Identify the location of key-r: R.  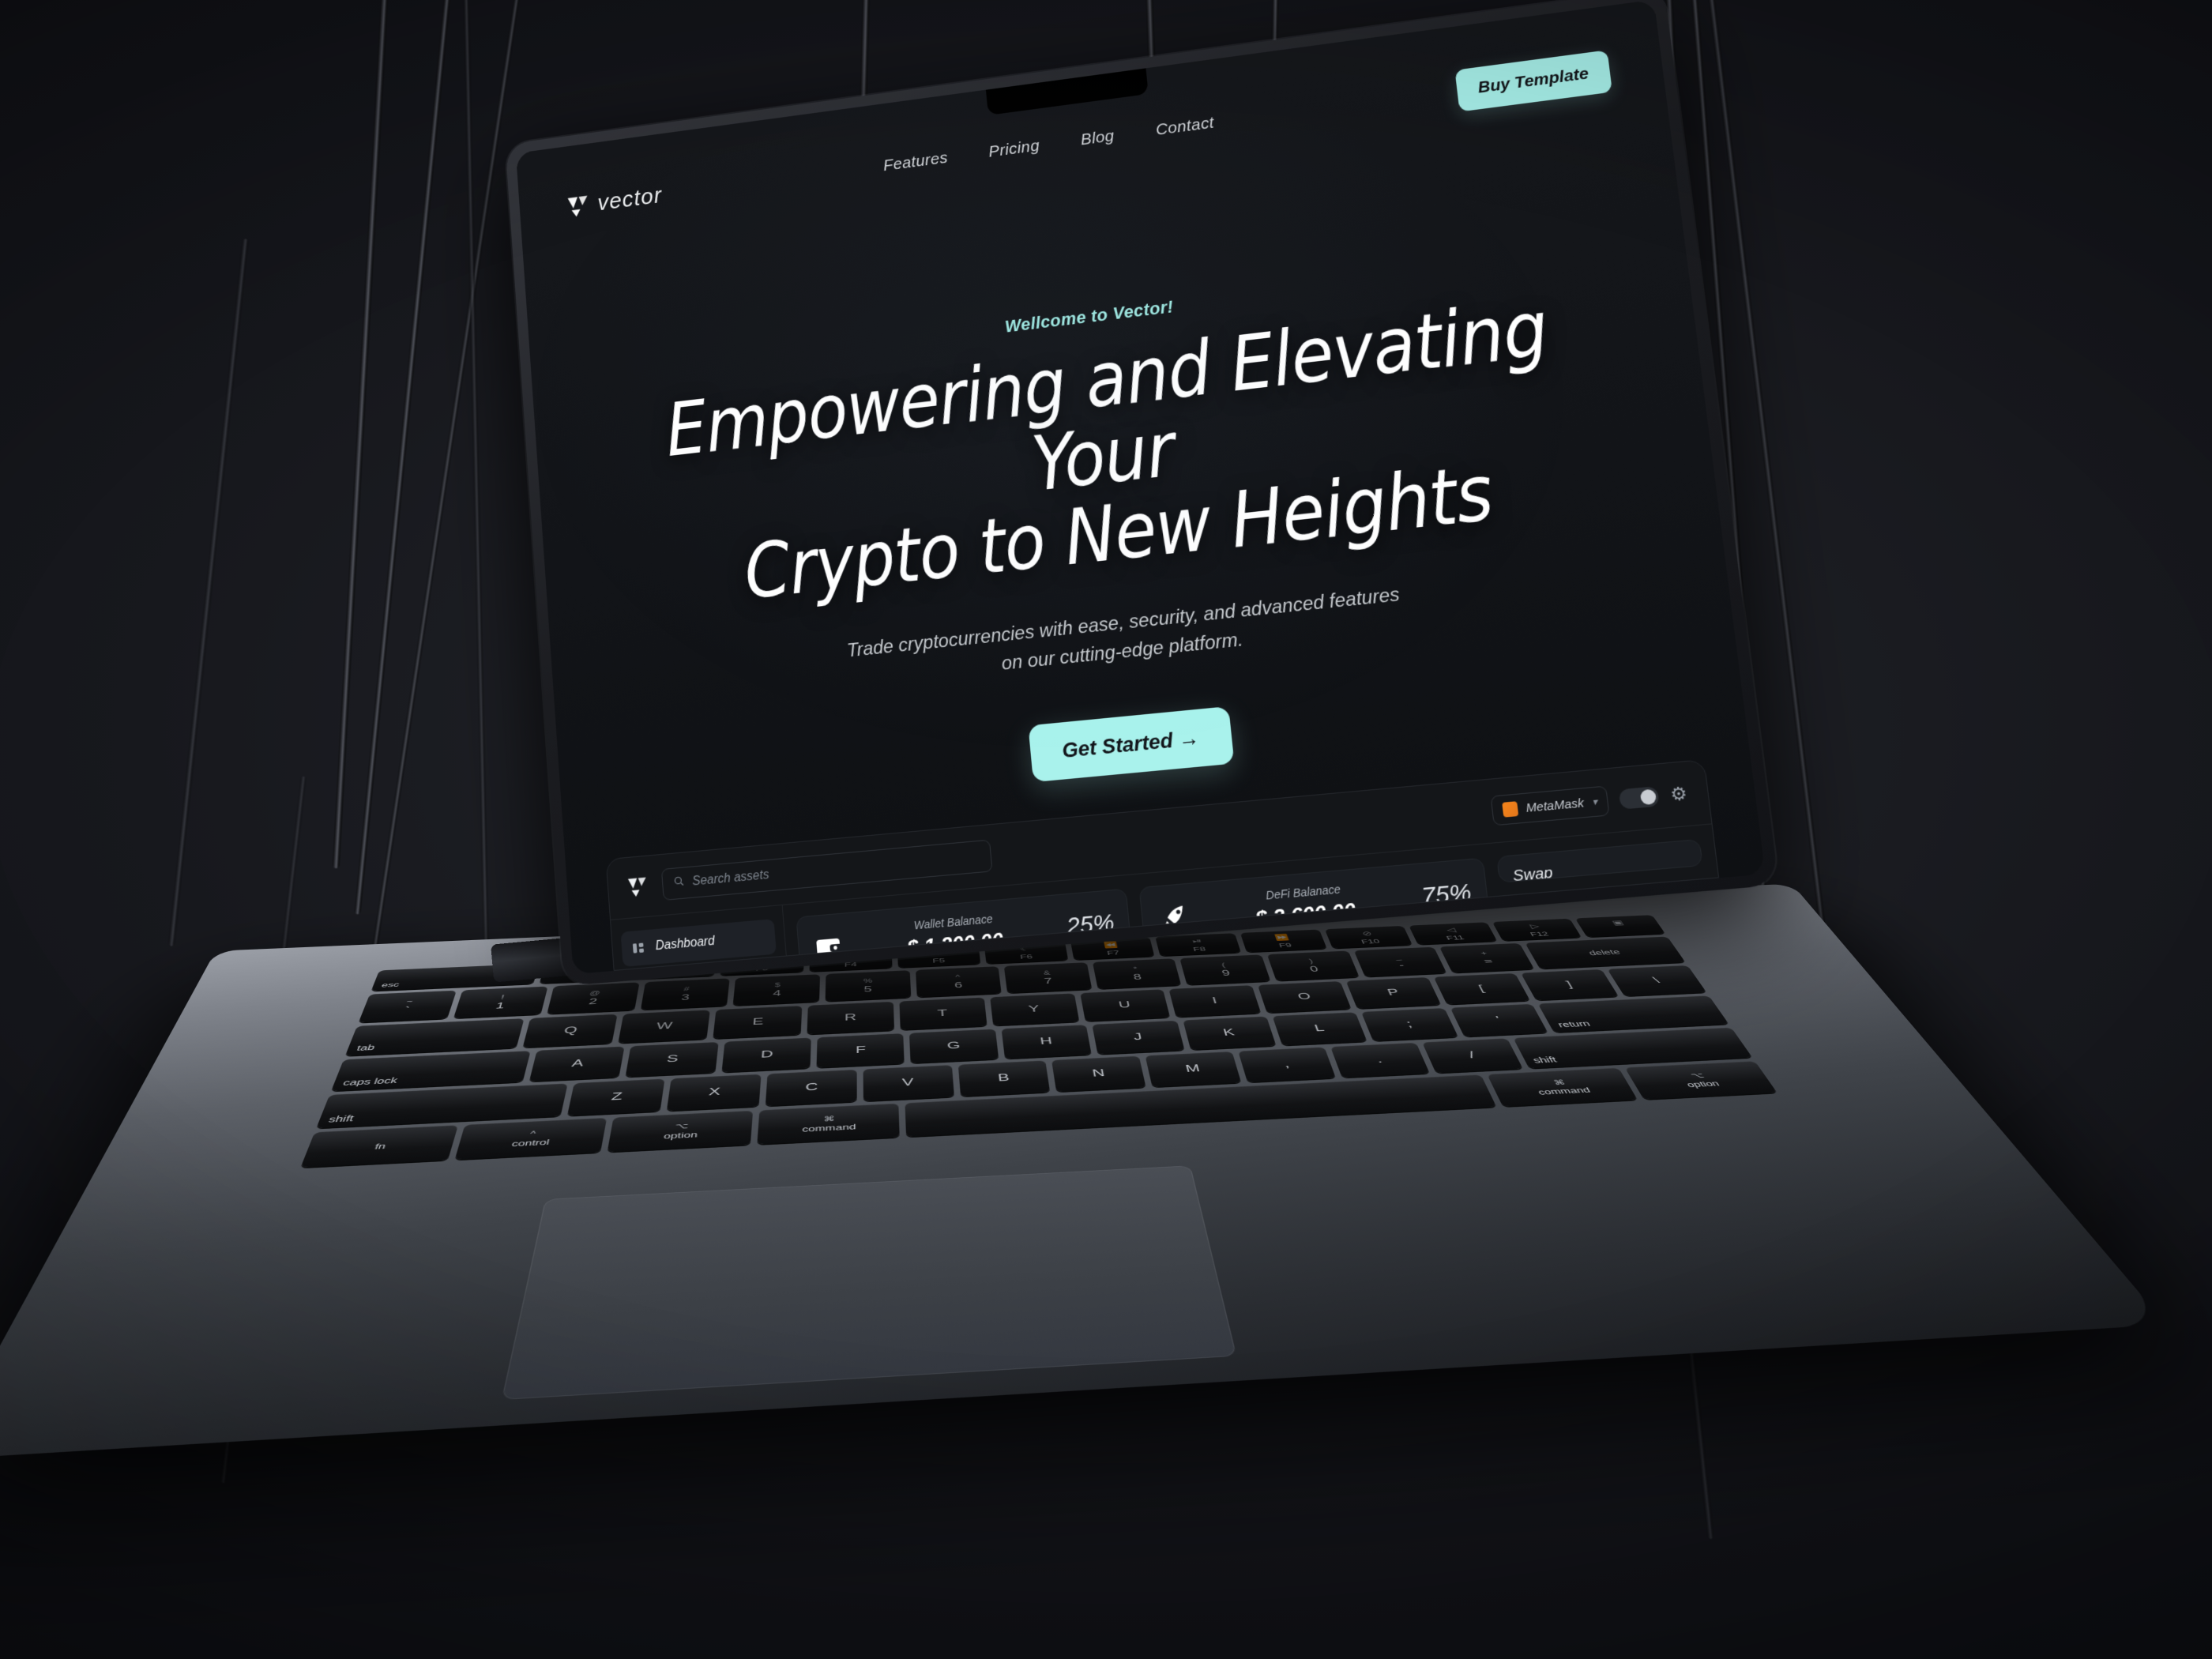
(851, 1018).